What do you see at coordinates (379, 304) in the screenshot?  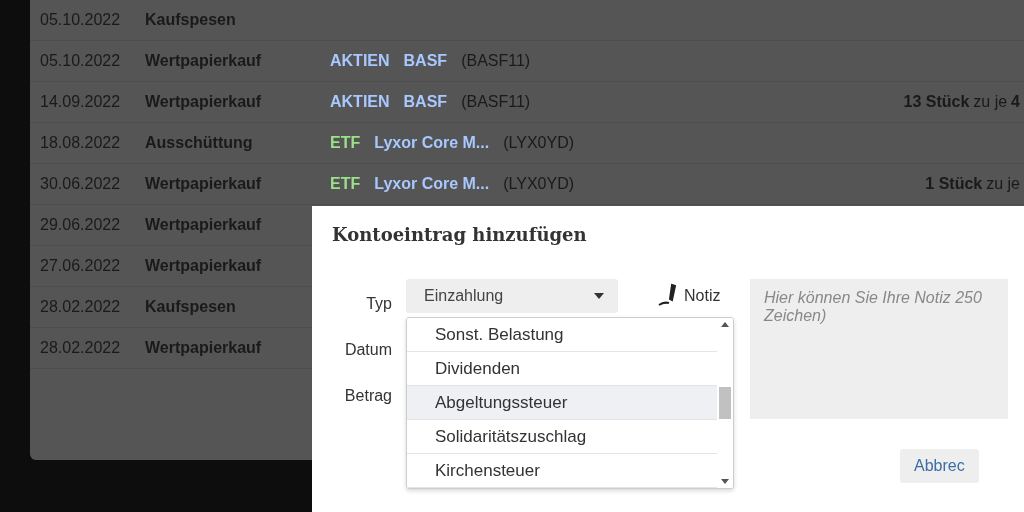 I see `type-label: Typ` at bounding box center [379, 304].